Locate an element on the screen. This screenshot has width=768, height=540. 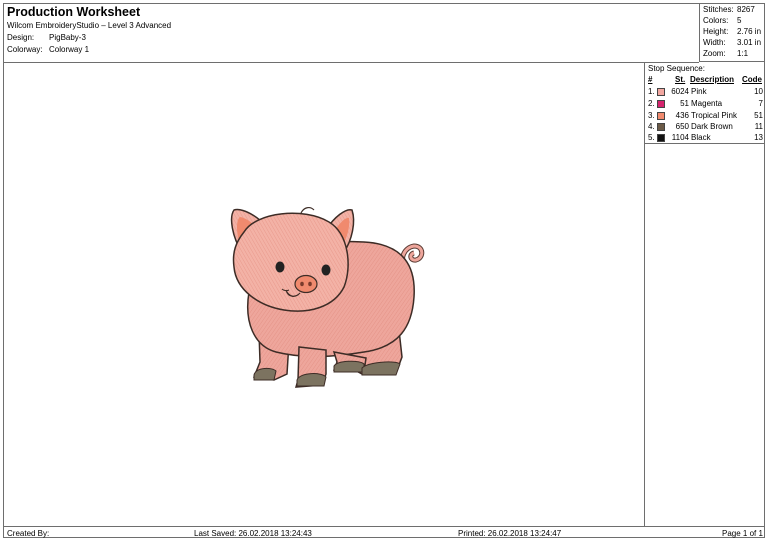
col-code-header: Code is located at coordinates (752, 79).